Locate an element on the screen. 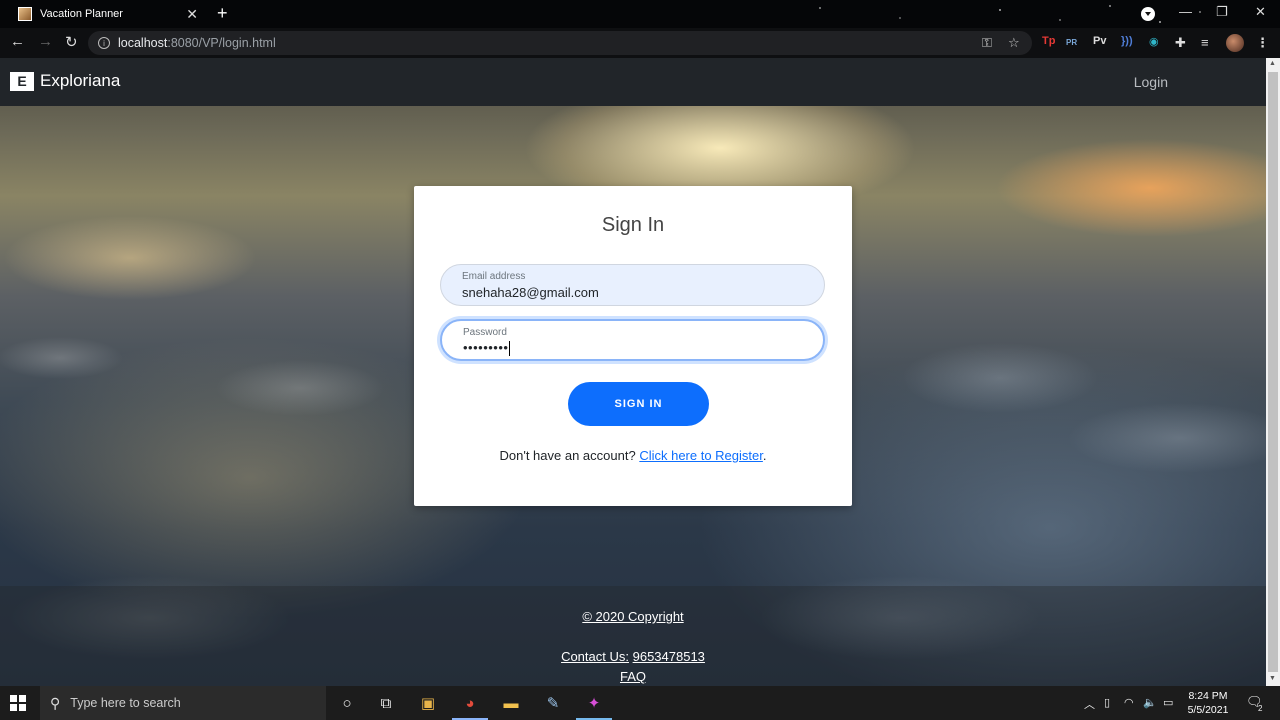  new-tab-icon: + is located at coordinates (222, 13).